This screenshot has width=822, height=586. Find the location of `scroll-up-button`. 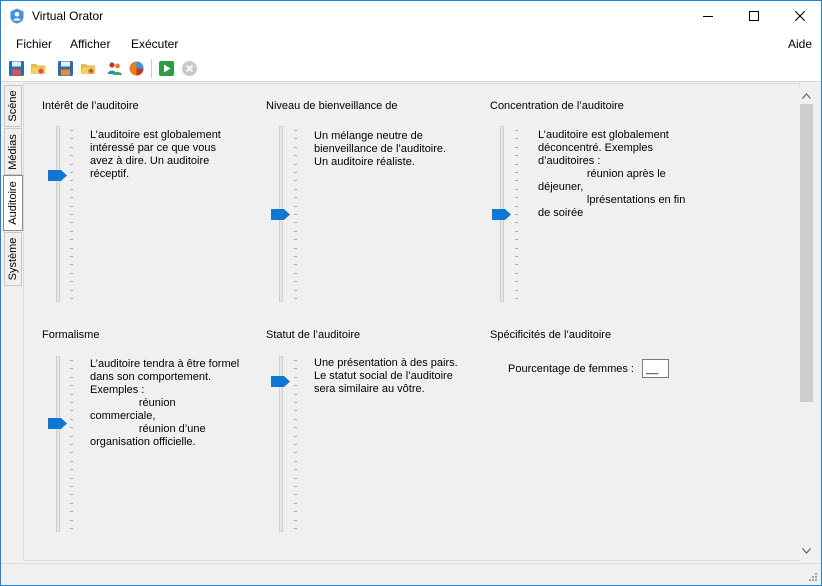

scroll-up-button is located at coordinates (806, 95).